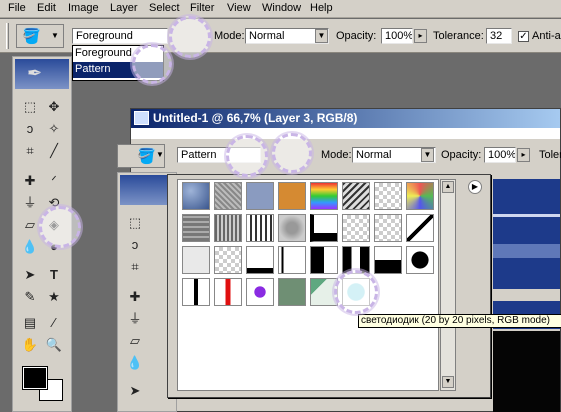 This screenshot has width=561, height=412. I want to click on pattern-dots, so click(388, 228).